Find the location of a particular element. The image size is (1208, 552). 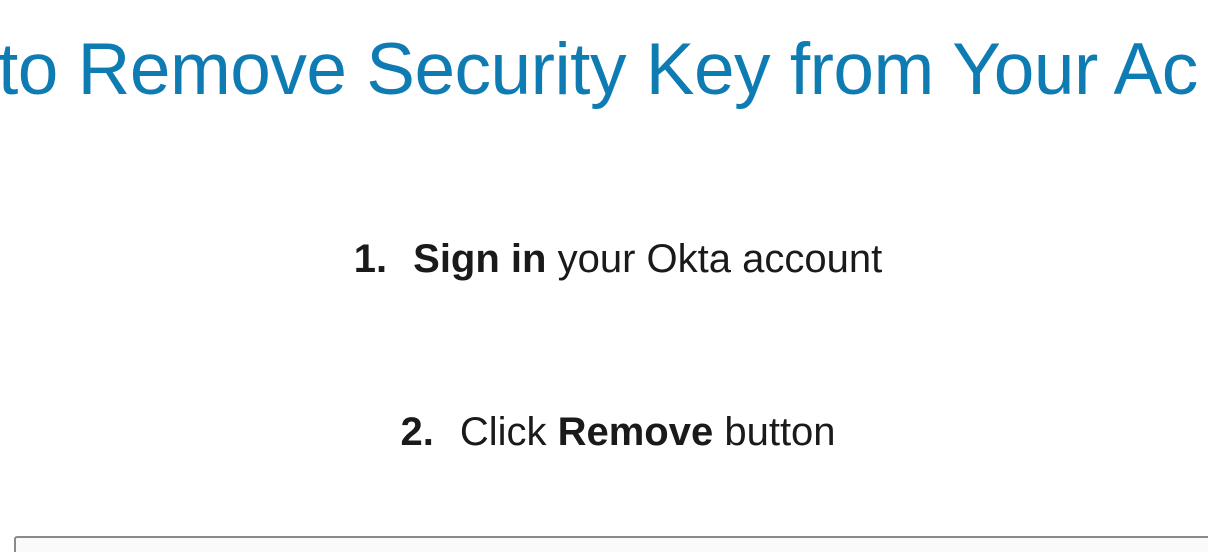

step-sign-in: 1. Sign in your Okta account is located at coordinates (611, 259).